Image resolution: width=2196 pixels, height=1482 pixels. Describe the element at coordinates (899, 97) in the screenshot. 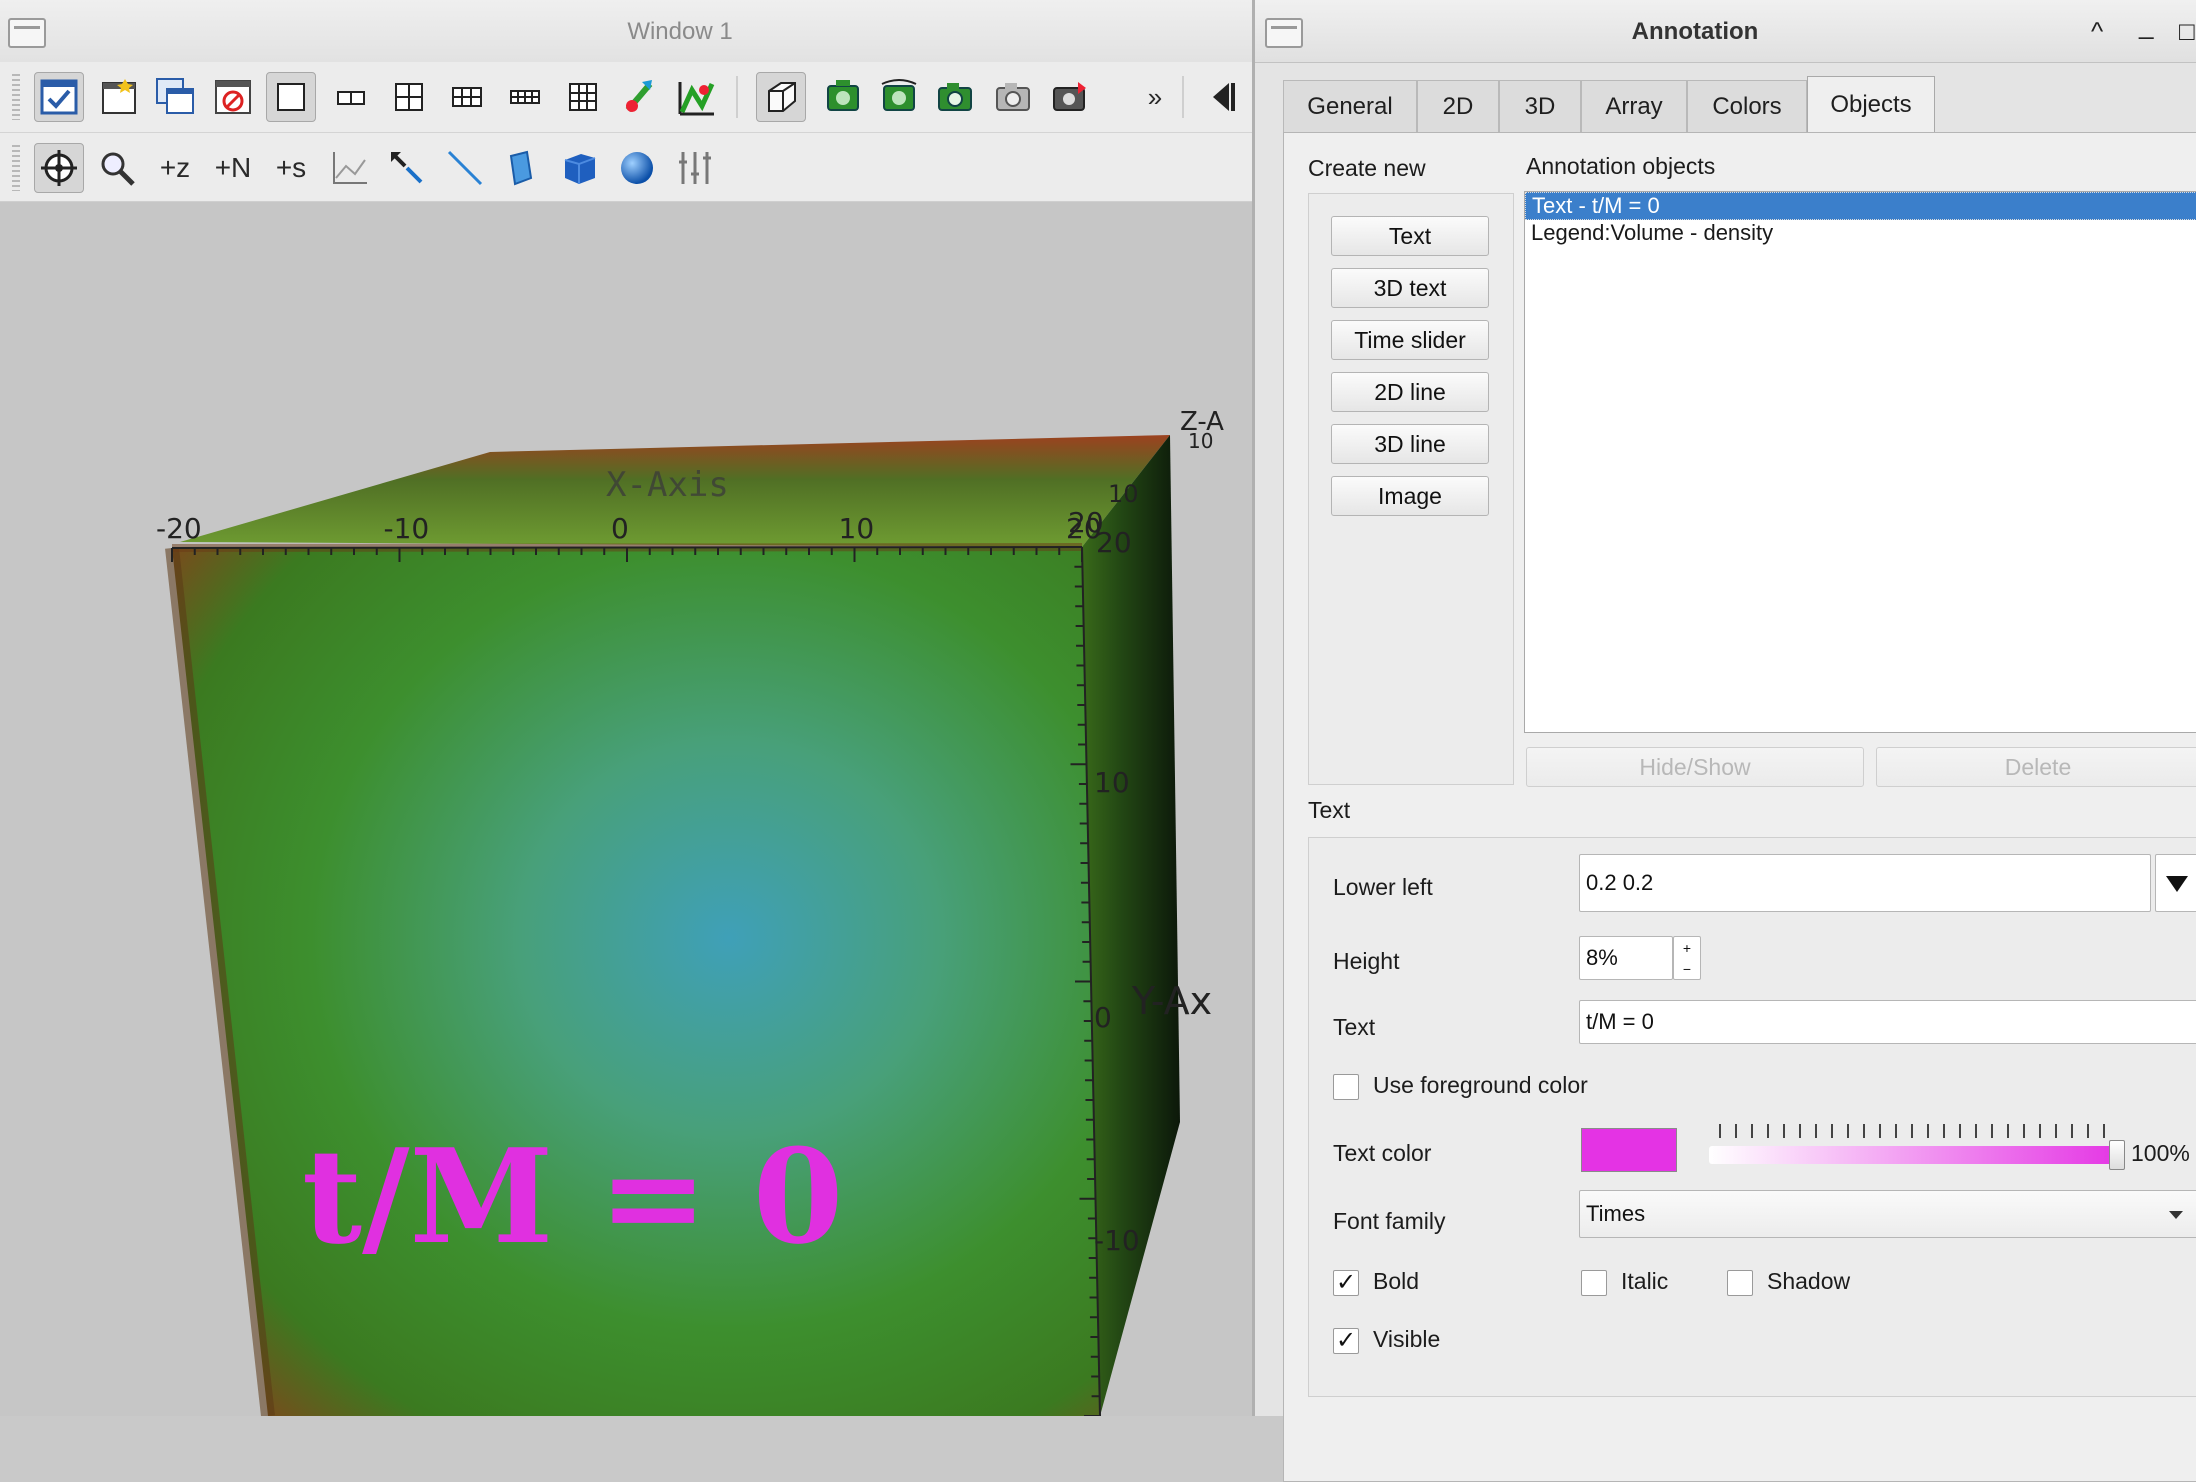

I see `spin-icon` at that location.